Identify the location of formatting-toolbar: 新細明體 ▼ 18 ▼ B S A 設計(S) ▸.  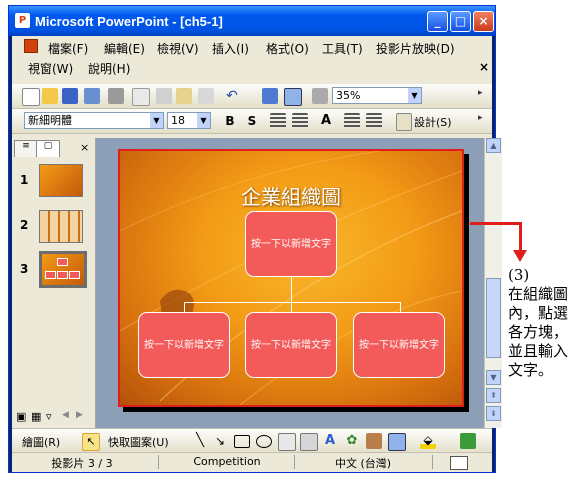
(252, 121).